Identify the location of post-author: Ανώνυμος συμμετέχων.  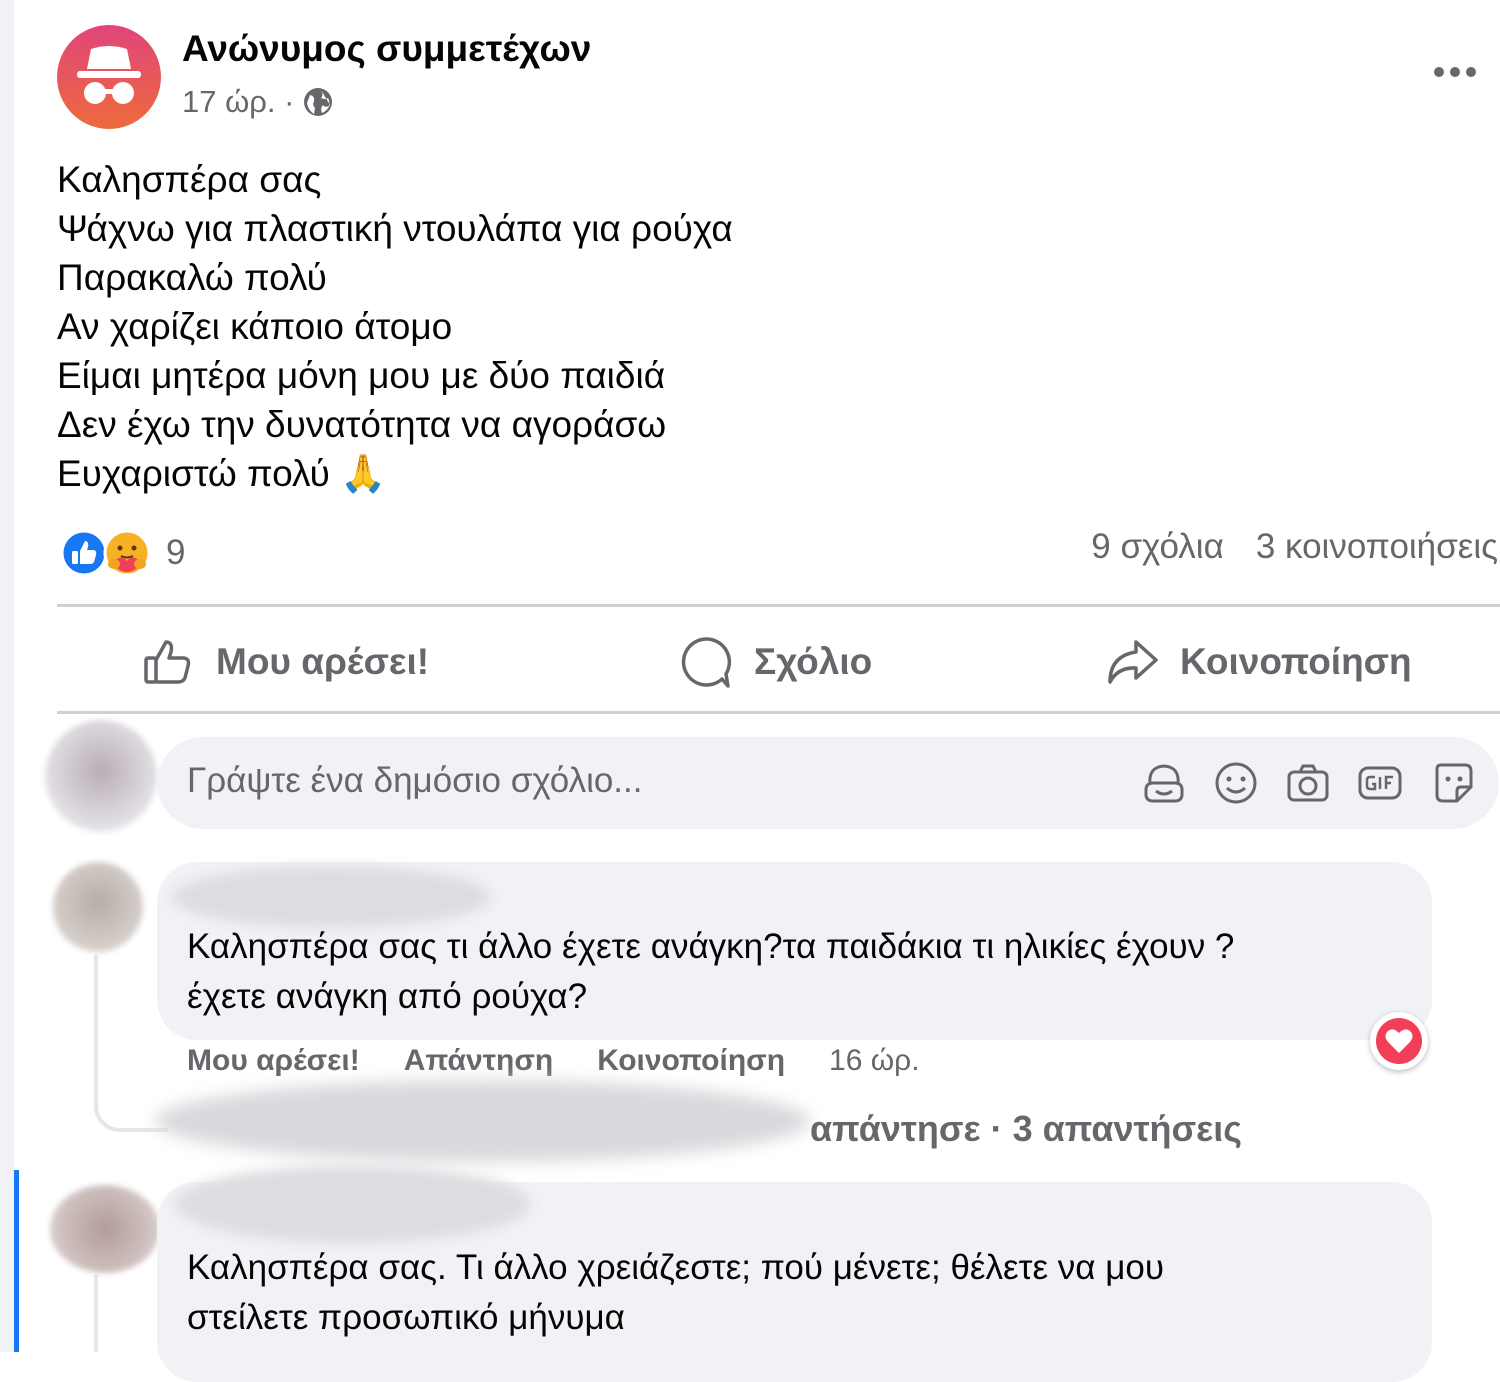
(386, 49).